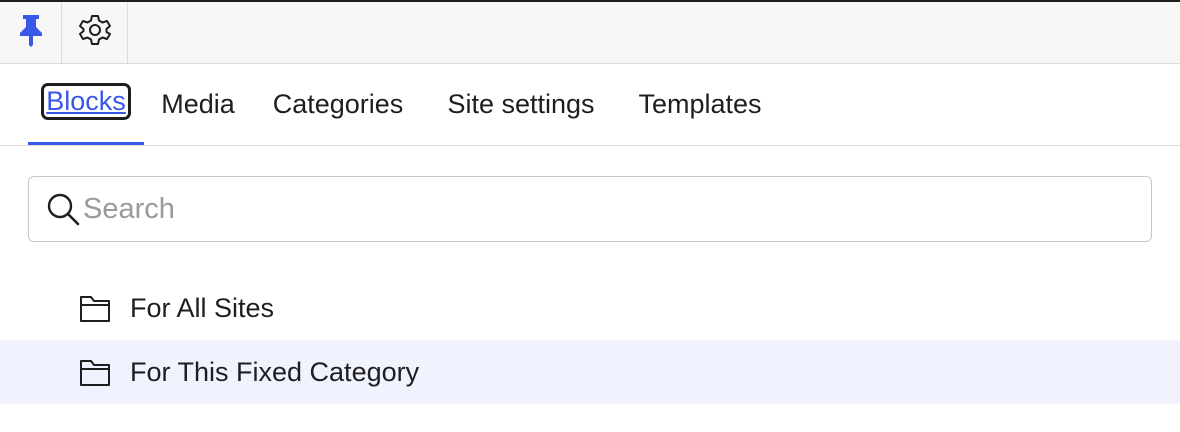 This screenshot has width=1180, height=432. I want to click on tree-item-for-all-sites: For All Sites, so click(590, 308).